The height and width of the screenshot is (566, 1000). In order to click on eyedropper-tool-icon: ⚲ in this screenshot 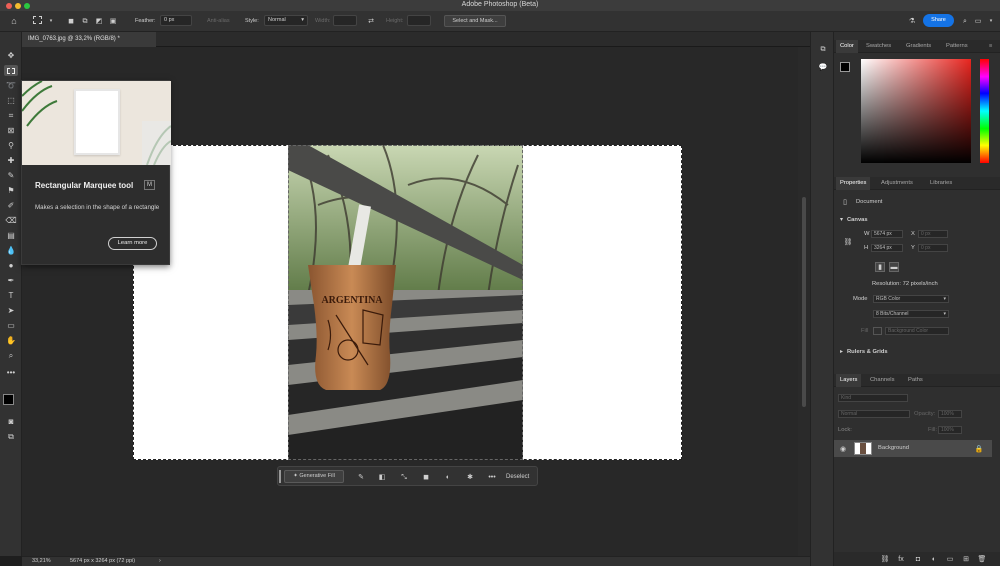, I will do `click(11, 145)`.